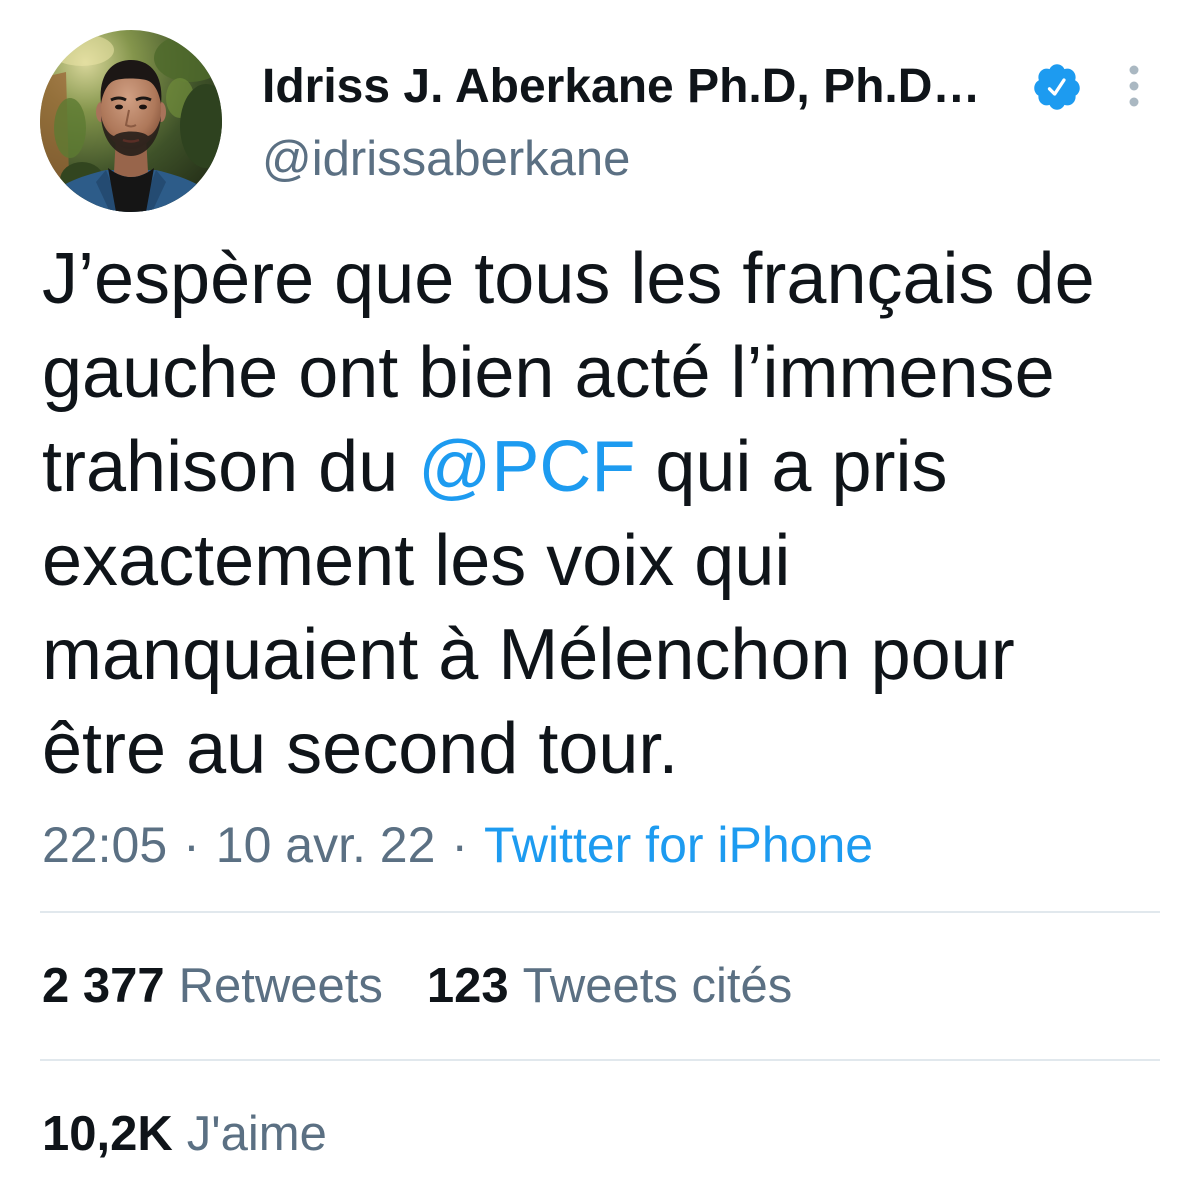 This screenshot has height=1185, width=1200. I want to click on likes-count: 10,2K, so click(107, 1134).